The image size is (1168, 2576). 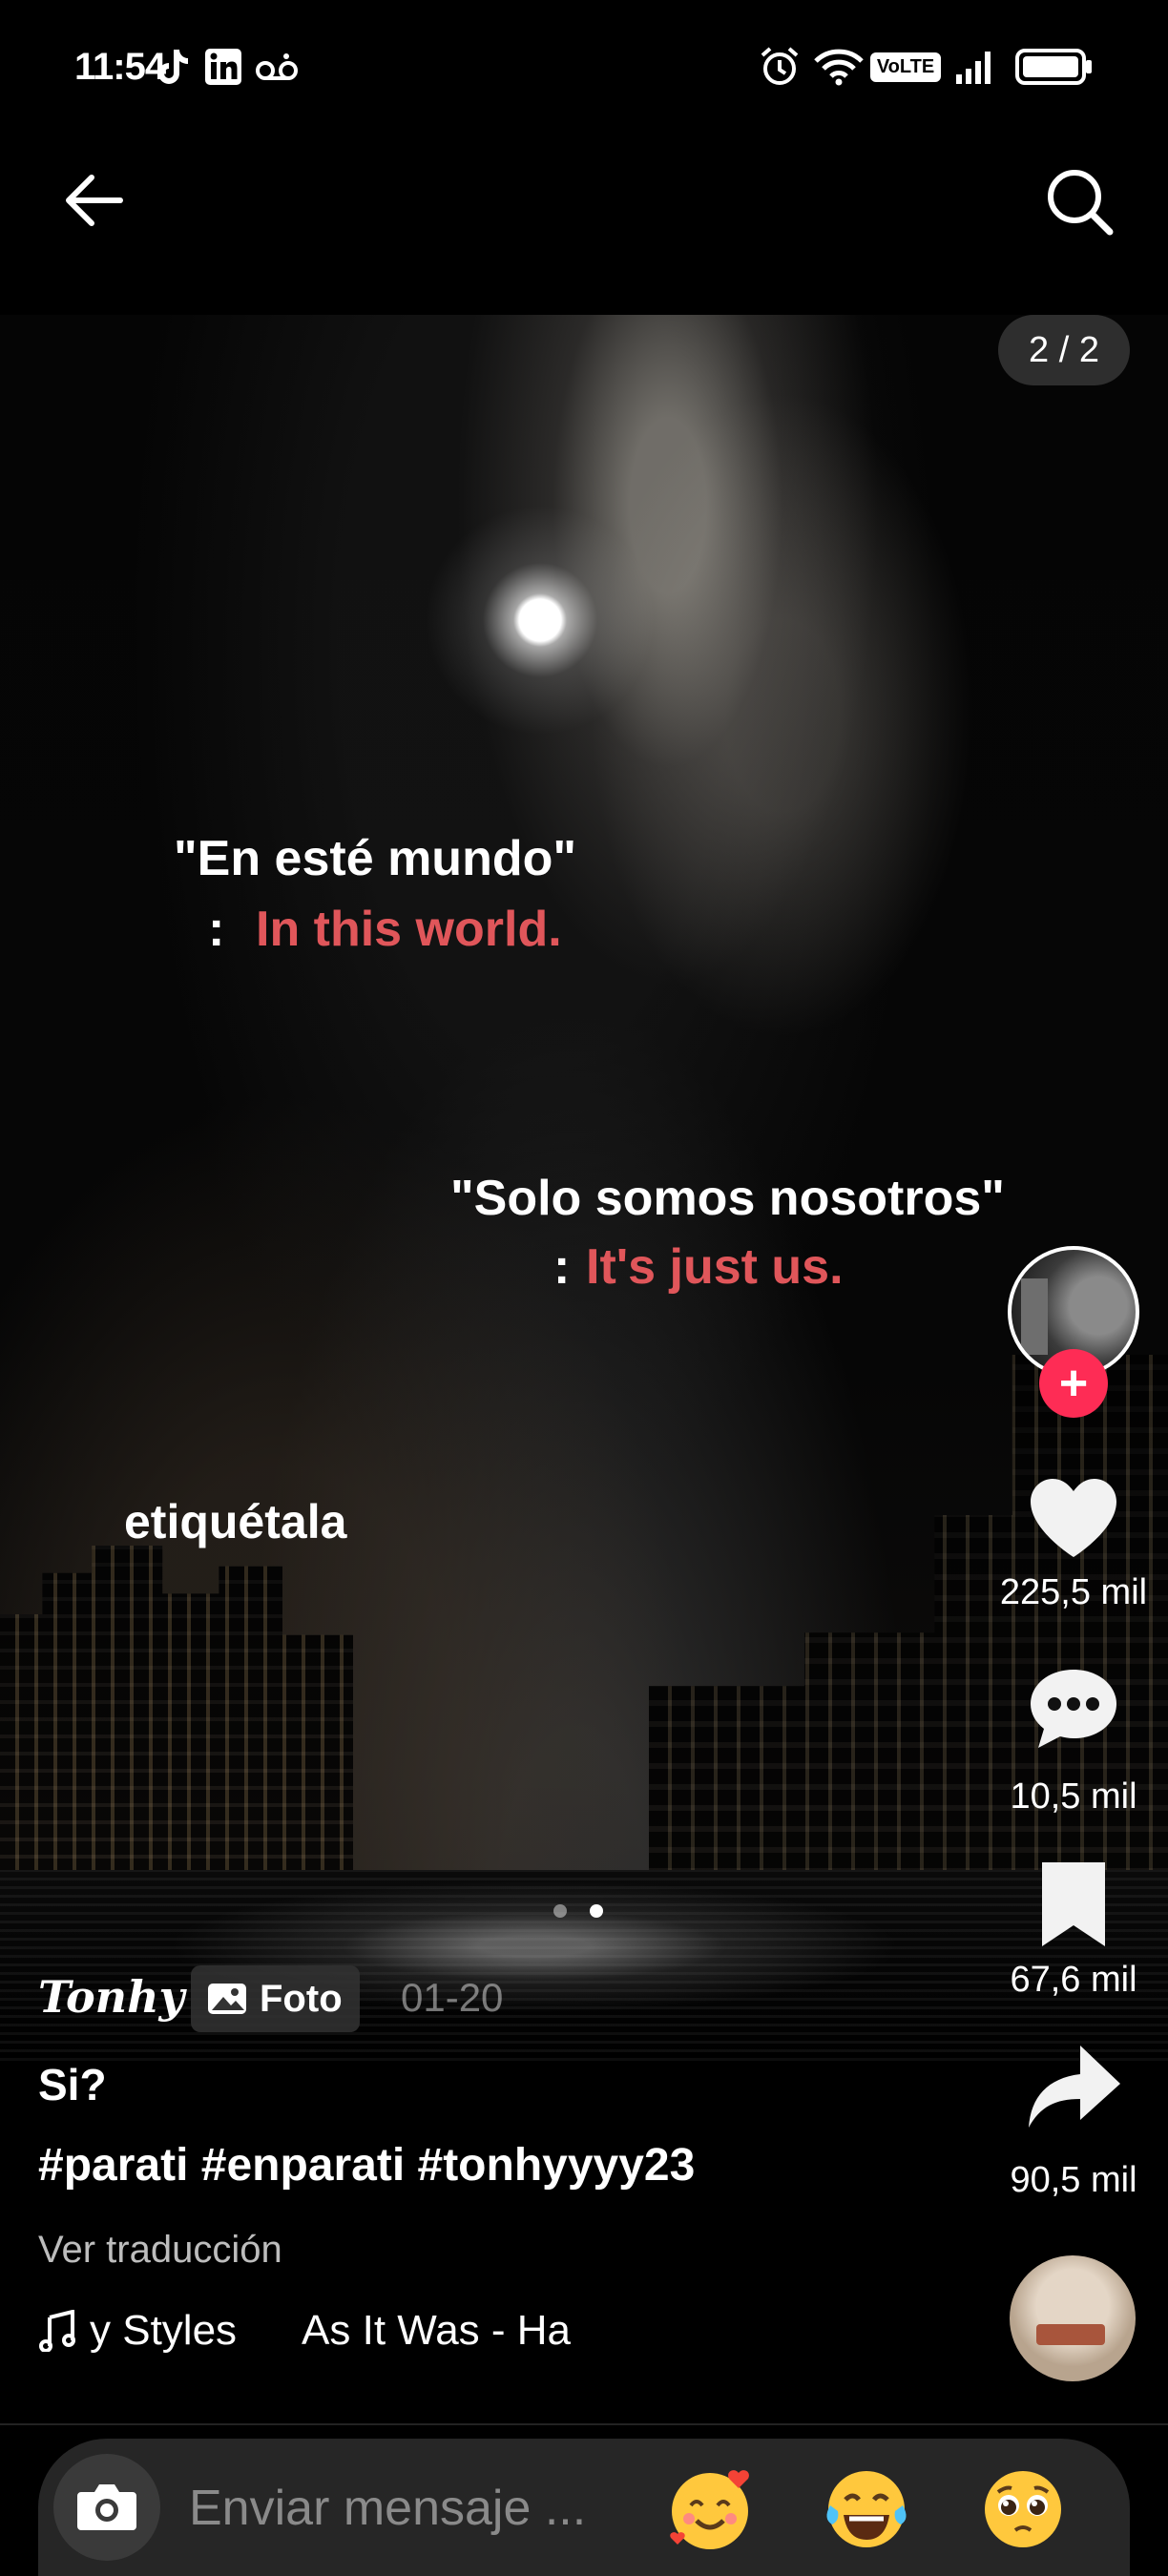 I want to click on save-button, so click(x=1073, y=1905).